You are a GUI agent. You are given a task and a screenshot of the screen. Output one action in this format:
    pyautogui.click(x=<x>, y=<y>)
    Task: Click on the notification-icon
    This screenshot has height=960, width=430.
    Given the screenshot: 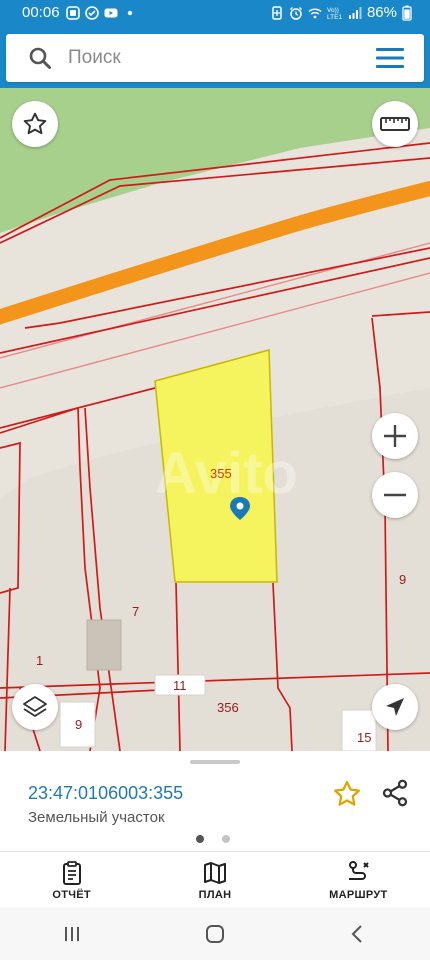 What is the action you would take?
    pyautogui.click(x=73, y=13)
    